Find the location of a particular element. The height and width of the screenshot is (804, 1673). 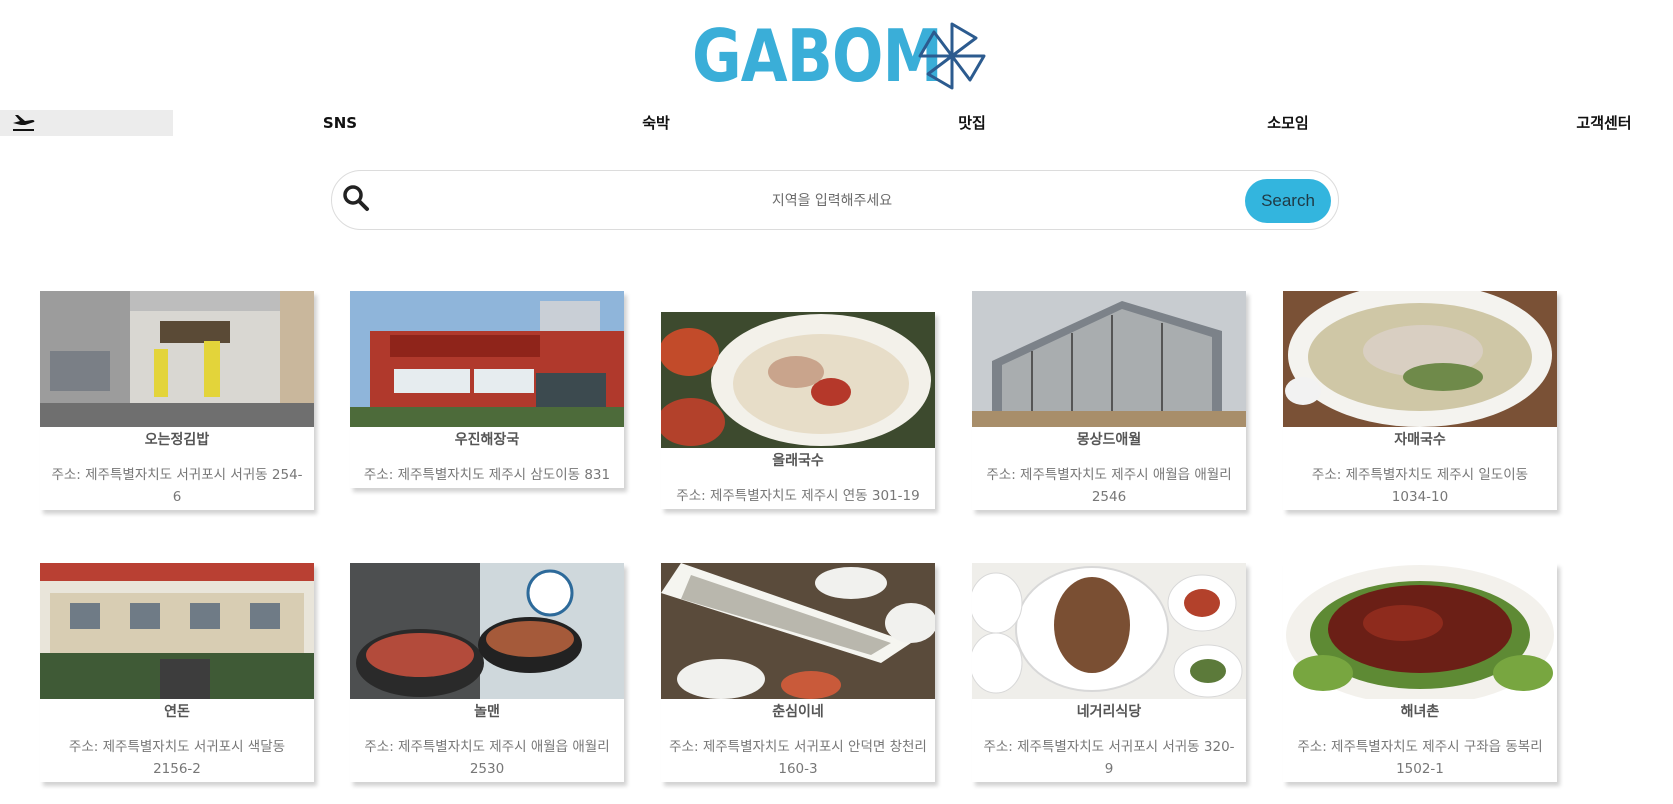

restaurant-address: 주소: 제주특별자치도 제주시 삼도이동 831 is located at coordinates (487, 475).